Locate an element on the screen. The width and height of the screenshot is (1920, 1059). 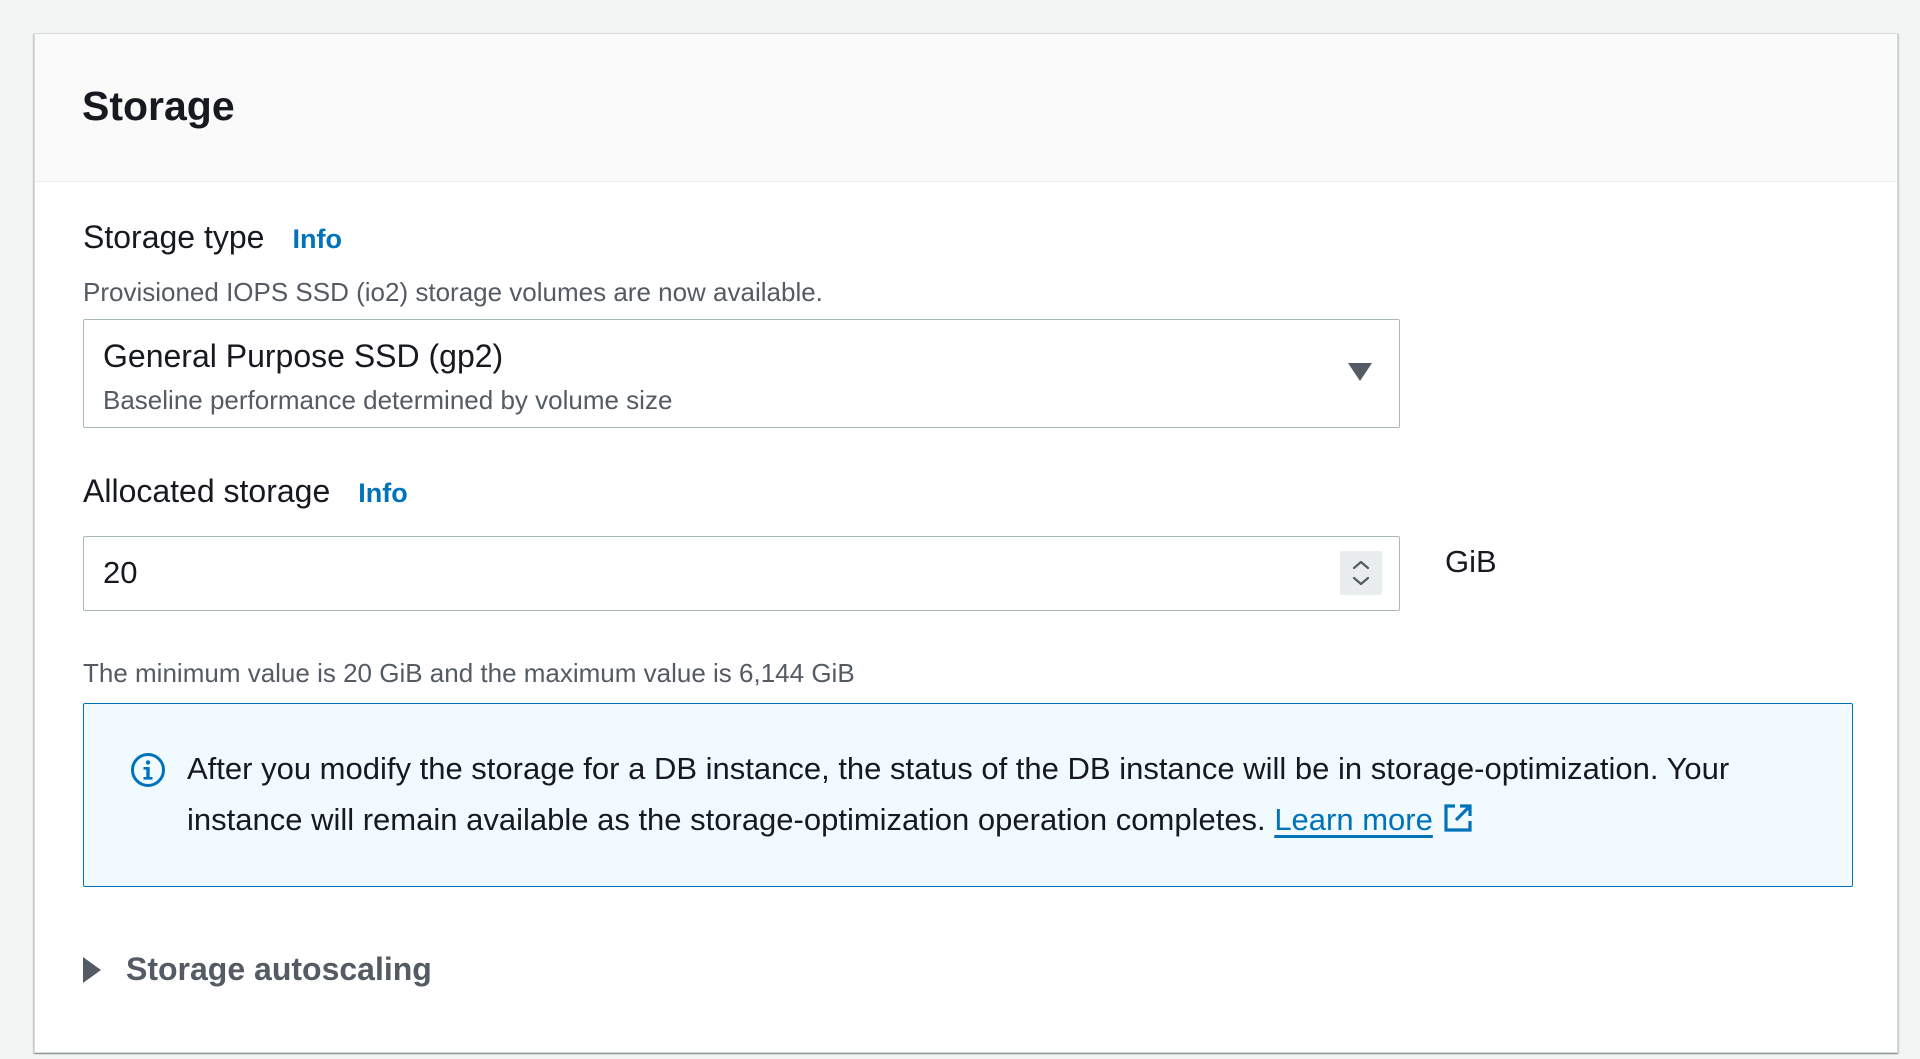
panel-title: Storage is located at coordinates (158, 106).